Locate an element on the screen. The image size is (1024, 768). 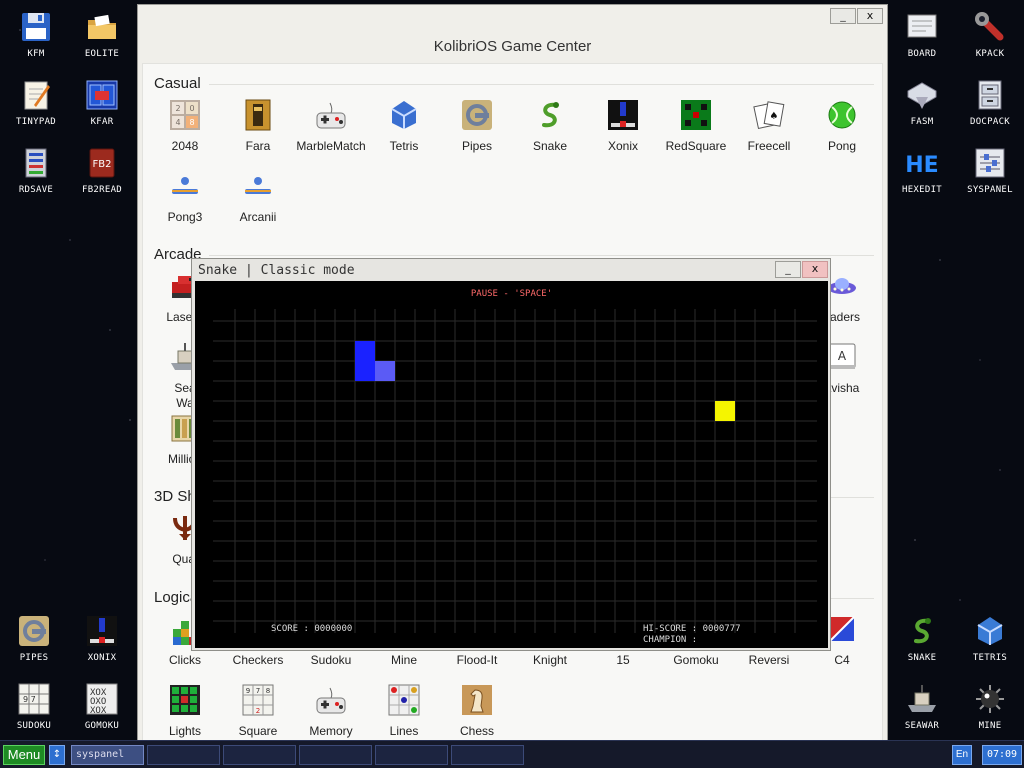
game-redsquare: RedSquare is located at coordinates (696, 125).